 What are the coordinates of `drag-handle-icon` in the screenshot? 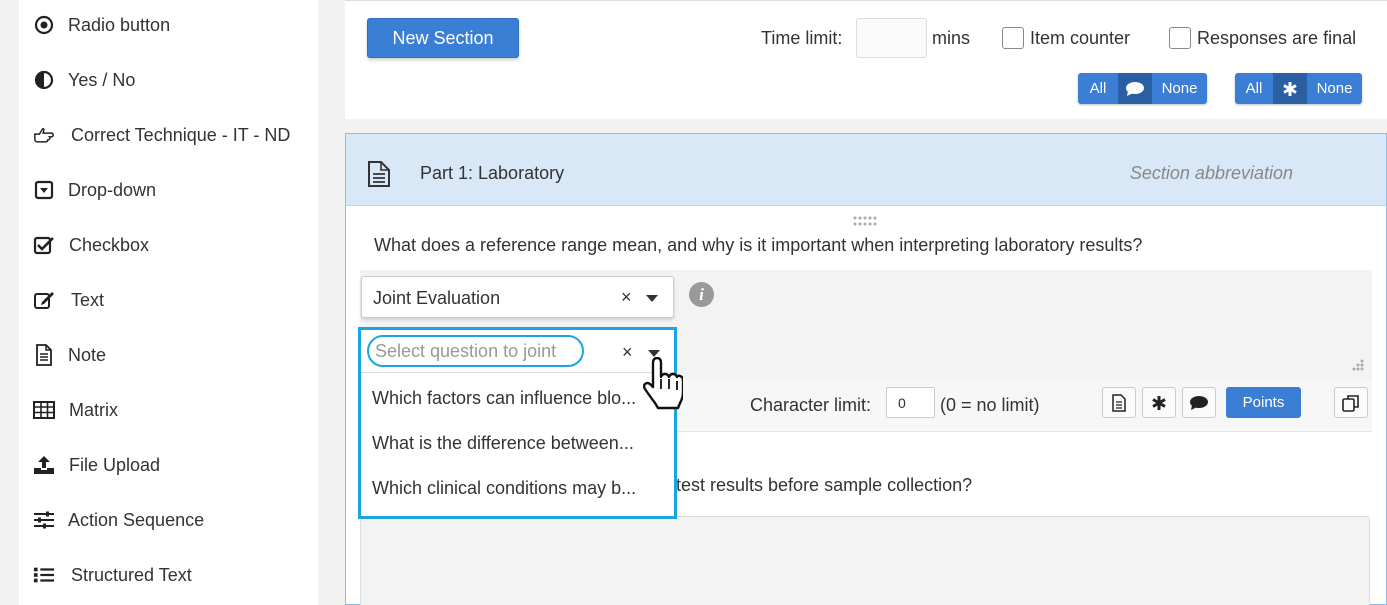 It's located at (866, 221).